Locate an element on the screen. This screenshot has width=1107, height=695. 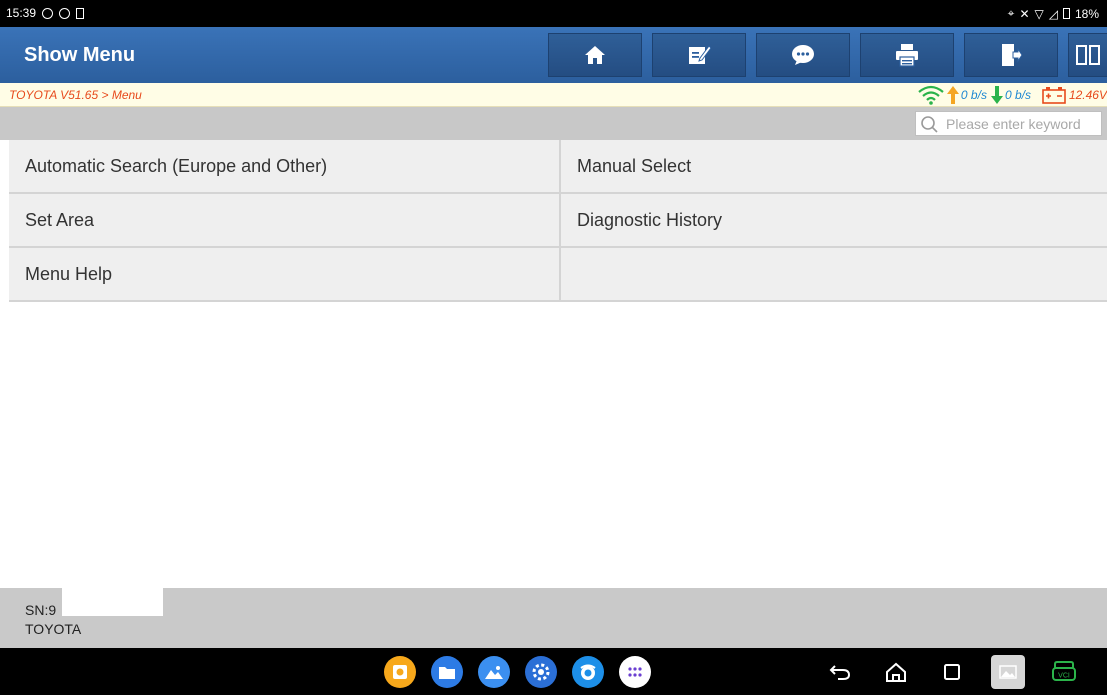
vehicle-brand: TOYOTA is located at coordinates (53, 629).